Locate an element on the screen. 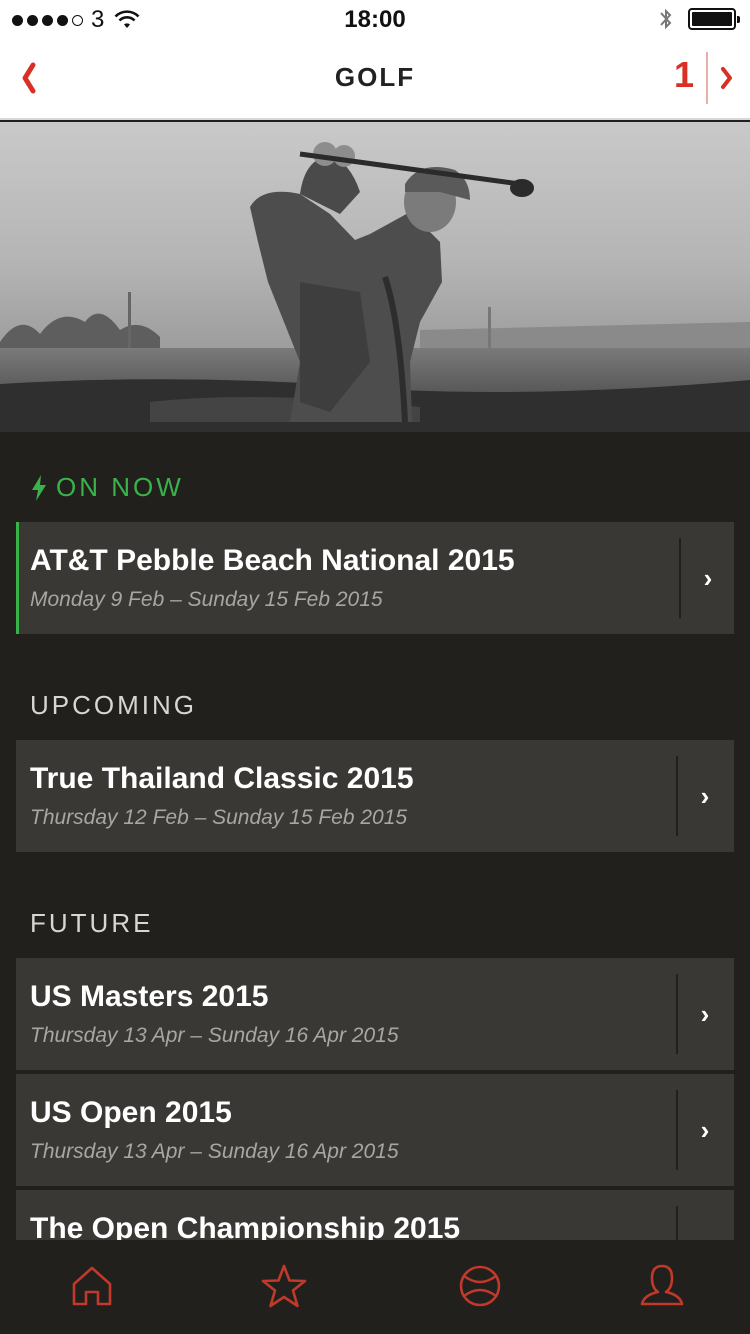 The height and width of the screenshot is (1334, 750). tournament-title: The Open Championship 2015 is located at coordinates (245, 1226).